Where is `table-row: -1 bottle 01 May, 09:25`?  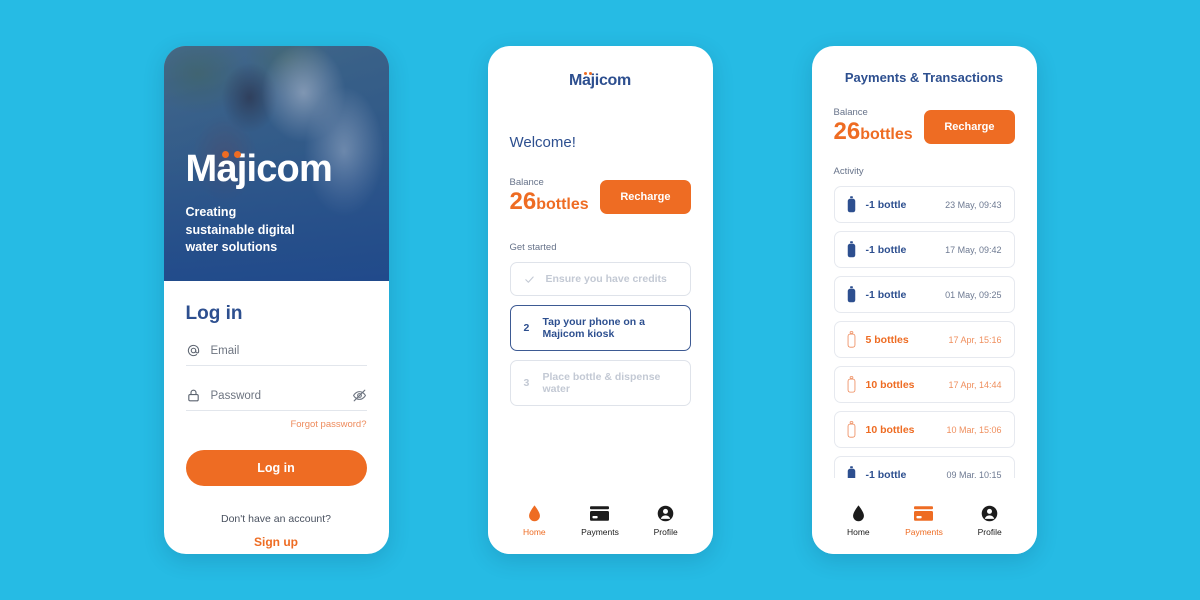
table-row: -1 bottle 01 May, 09:25 is located at coordinates (924, 294).